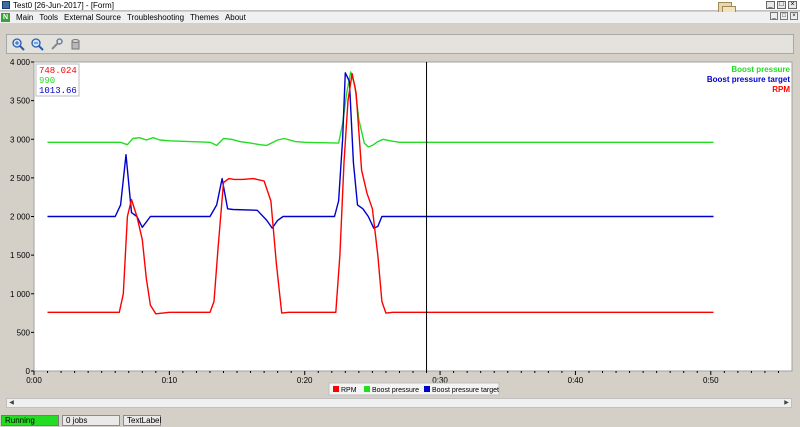  What do you see at coordinates (305, 380) in the screenshot?
I see `x-tick-label: 0:20` at bounding box center [305, 380].